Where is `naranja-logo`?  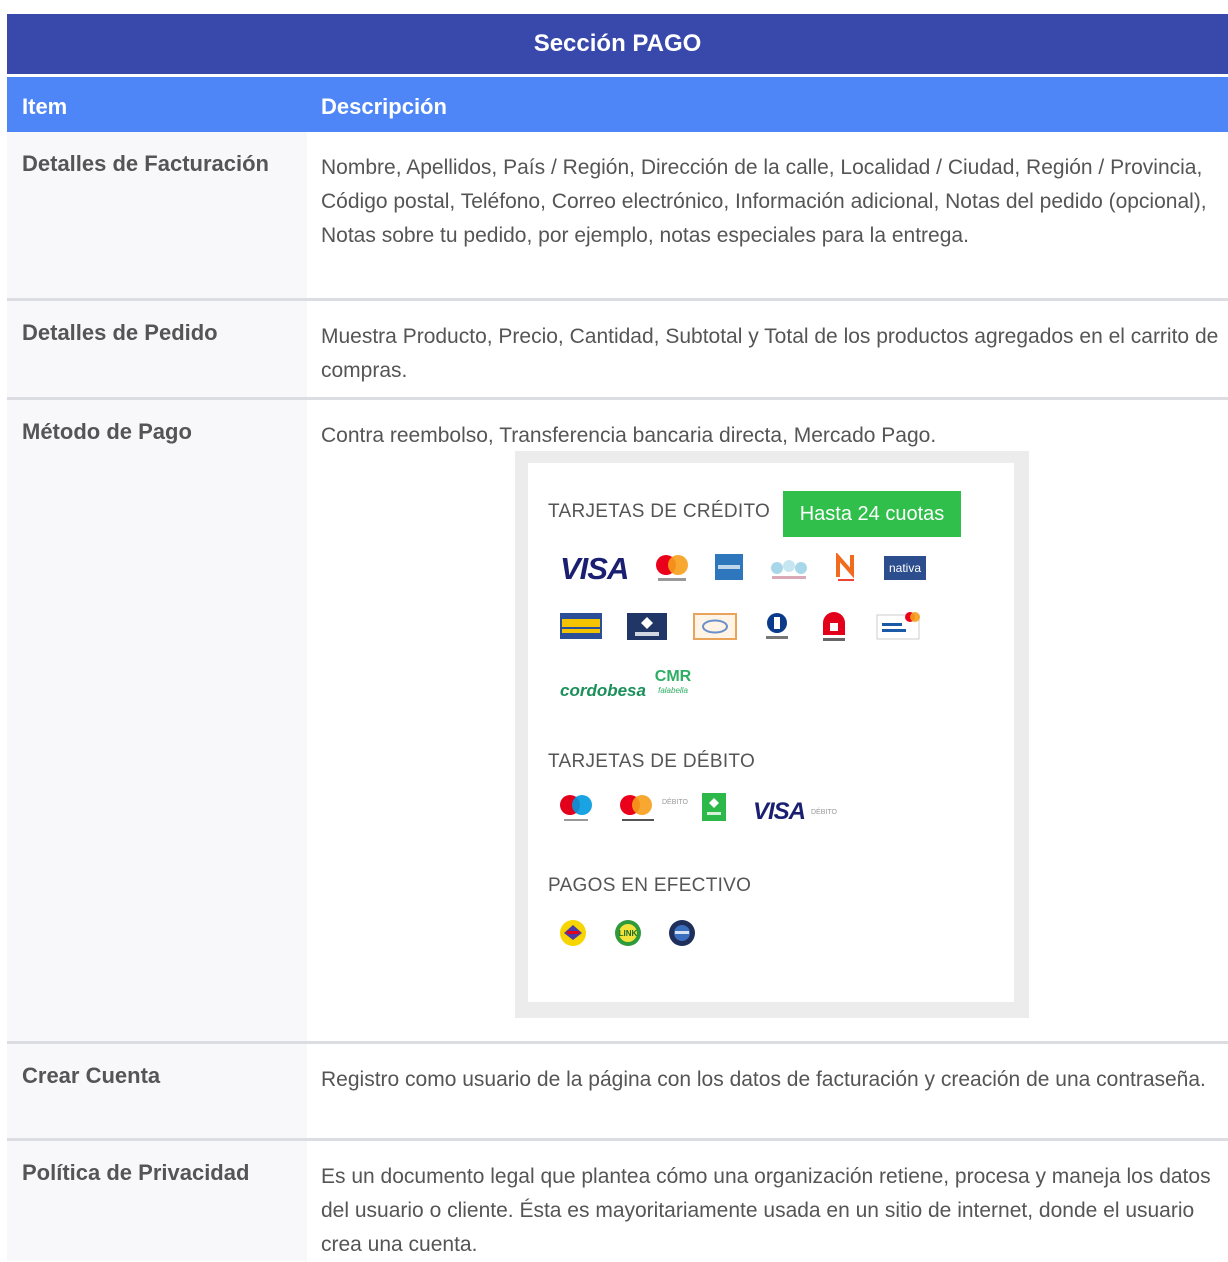
naranja-logo is located at coordinates (845, 567).